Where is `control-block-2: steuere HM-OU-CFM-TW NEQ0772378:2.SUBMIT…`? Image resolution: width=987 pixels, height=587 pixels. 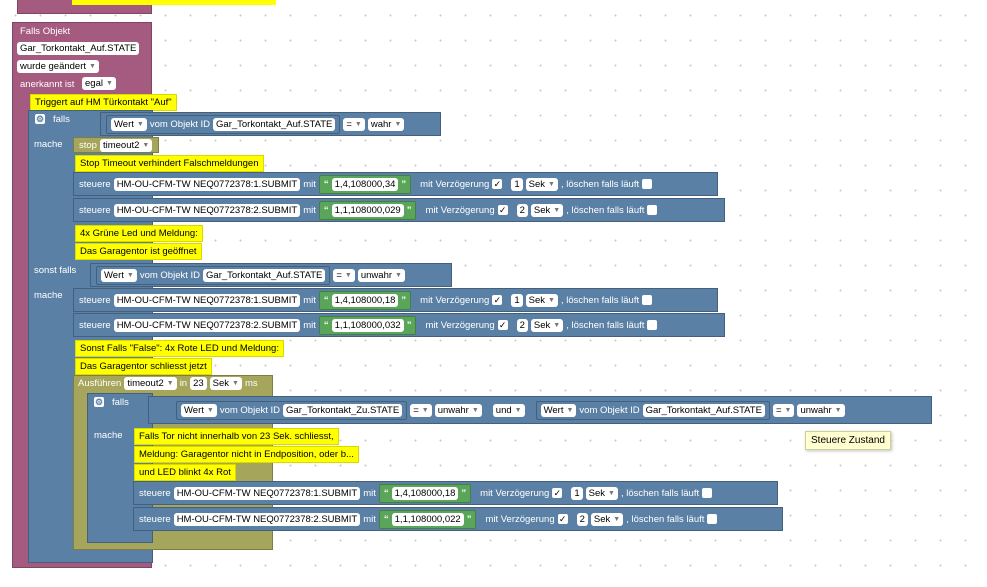 control-block-2: steuere HM-OU-CFM-TW NEQ0772378:2.SUBMIT… is located at coordinates (399, 210).